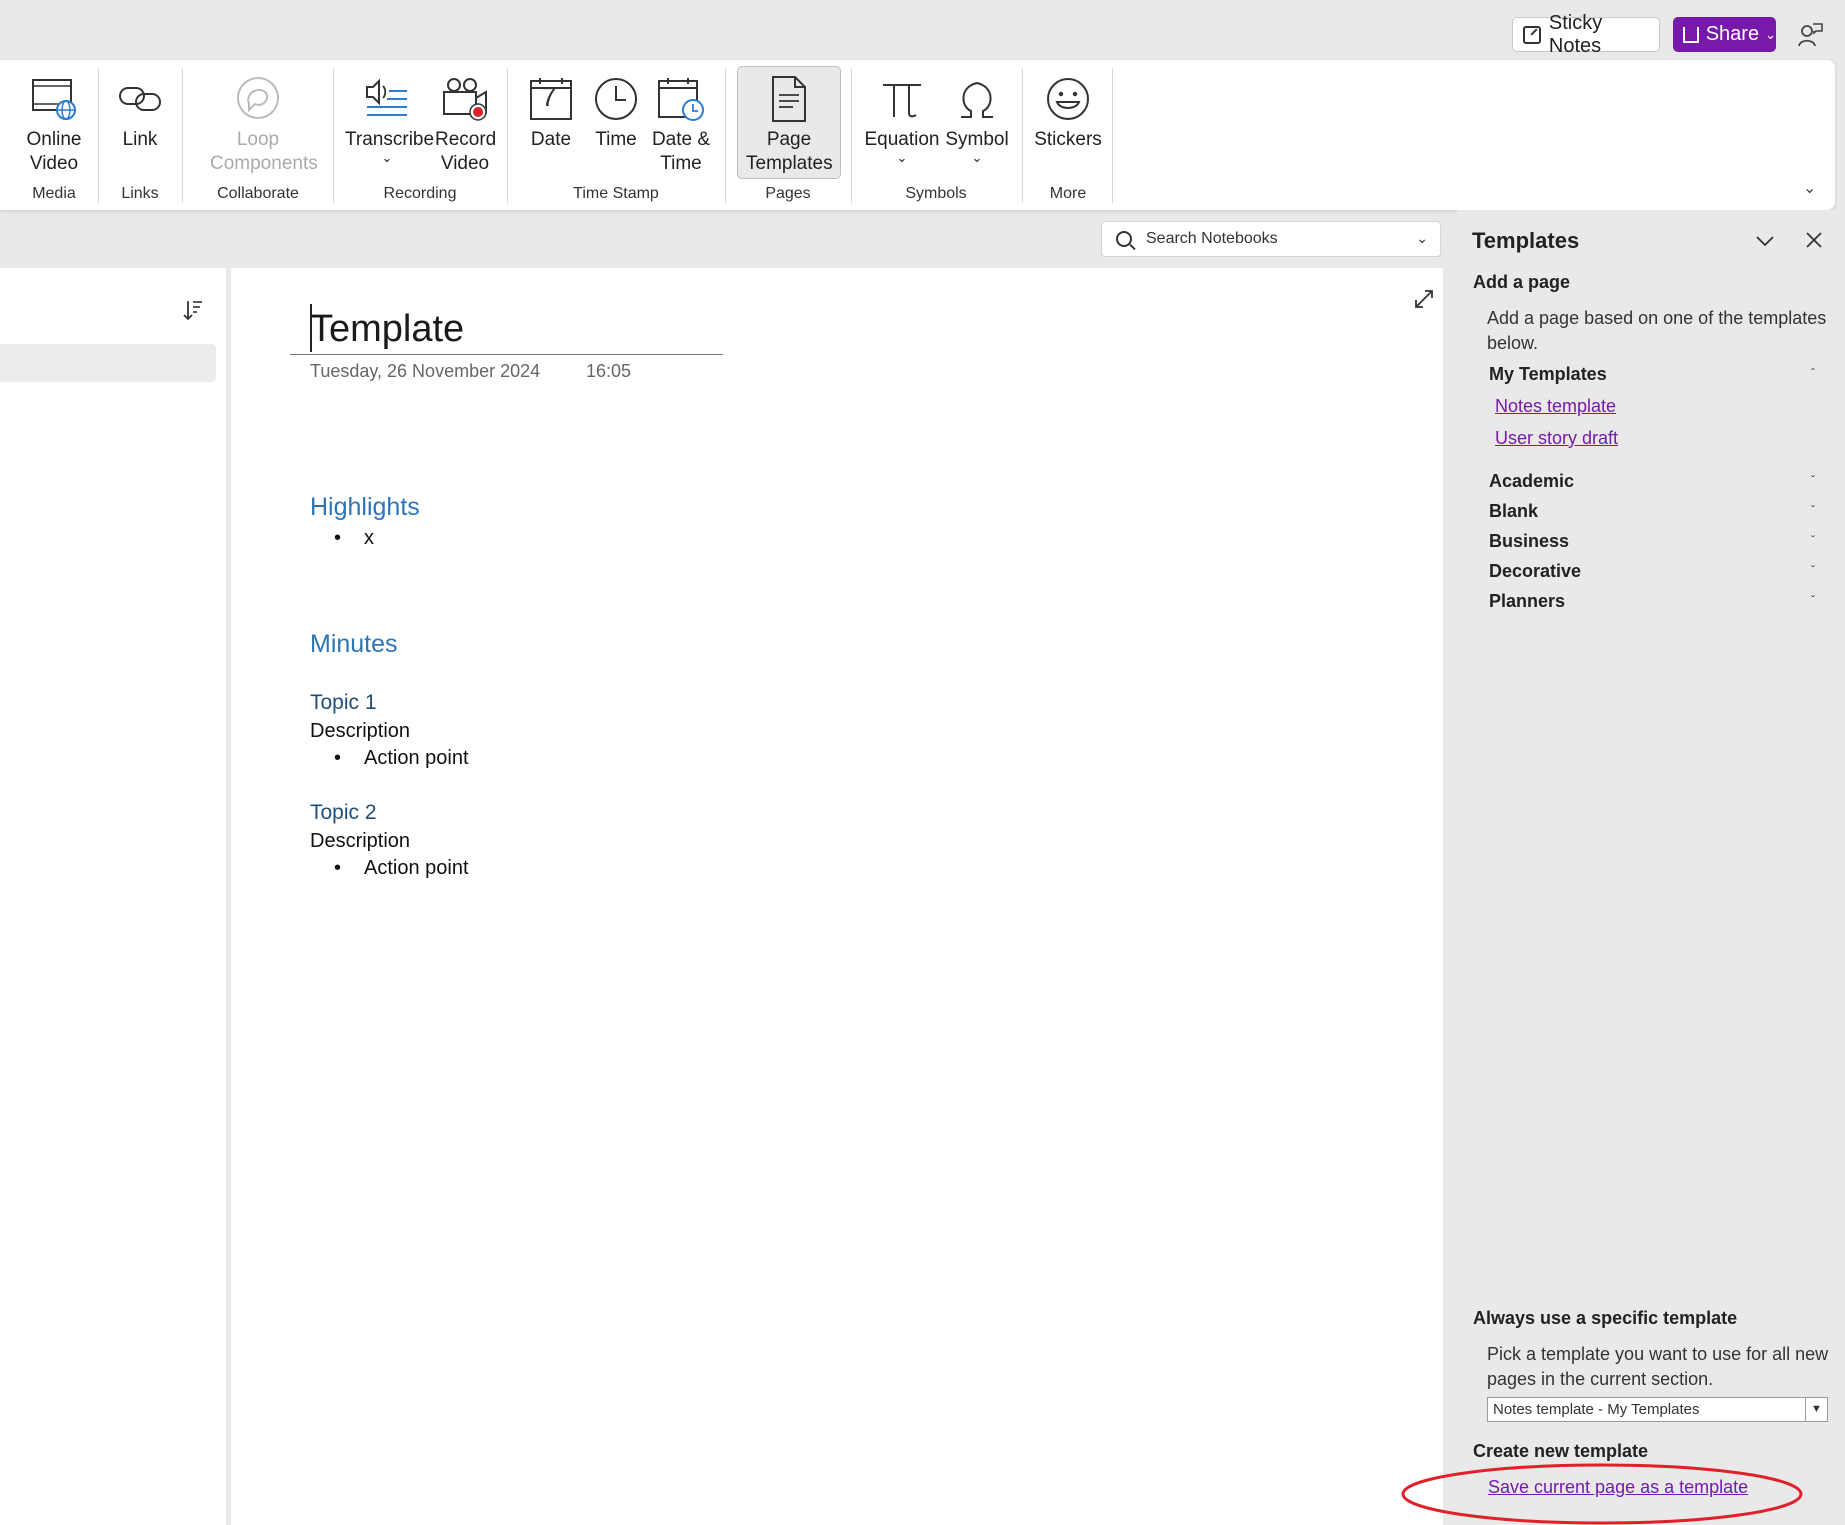  What do you see at coordinates (390, 139) in the screenshot?
I see `transcribe-label: Transcribe` at bounding box center [390, 139].